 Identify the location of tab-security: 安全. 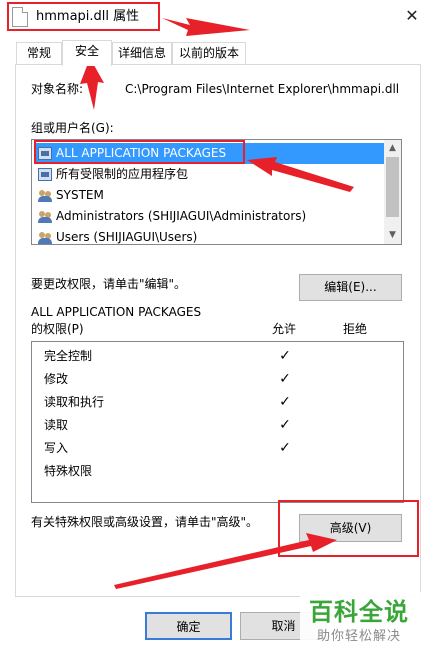
(87, 53).